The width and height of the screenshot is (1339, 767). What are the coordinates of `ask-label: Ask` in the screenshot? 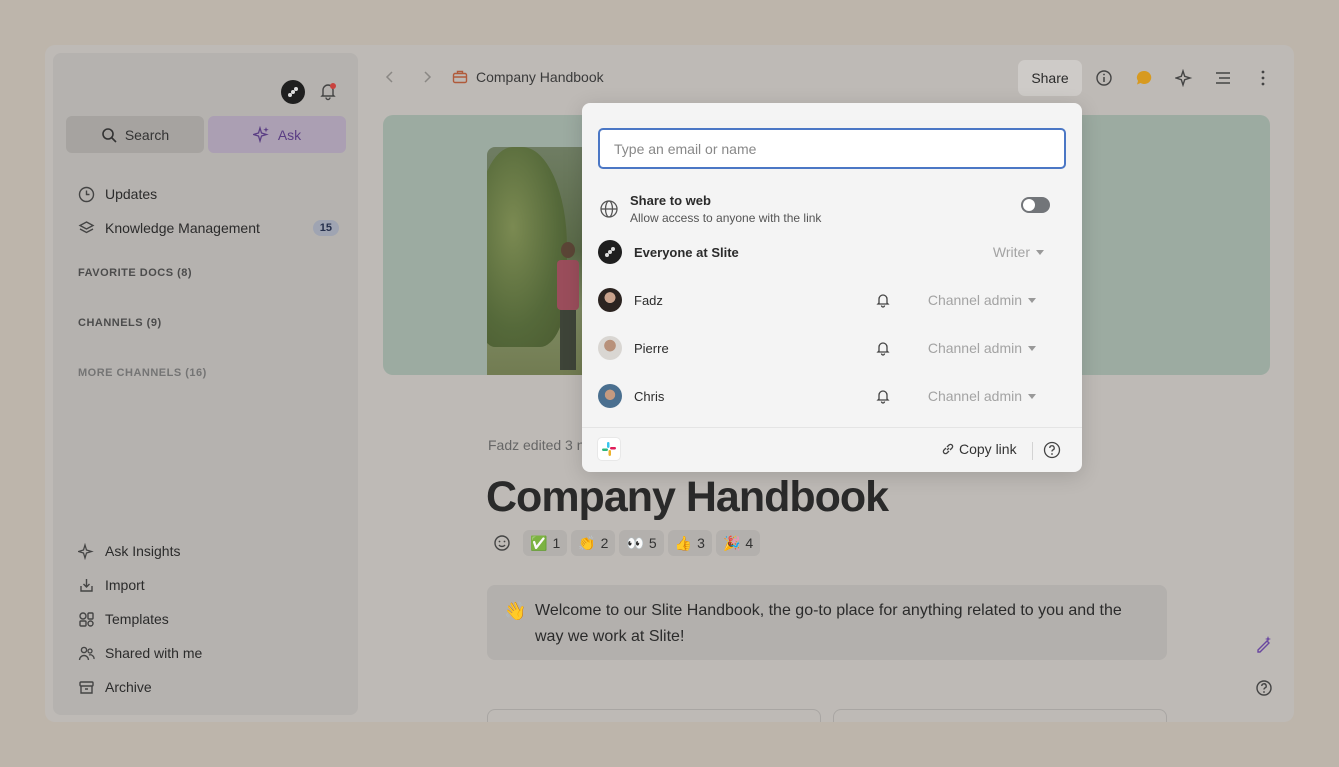 It's located at (289, 134).